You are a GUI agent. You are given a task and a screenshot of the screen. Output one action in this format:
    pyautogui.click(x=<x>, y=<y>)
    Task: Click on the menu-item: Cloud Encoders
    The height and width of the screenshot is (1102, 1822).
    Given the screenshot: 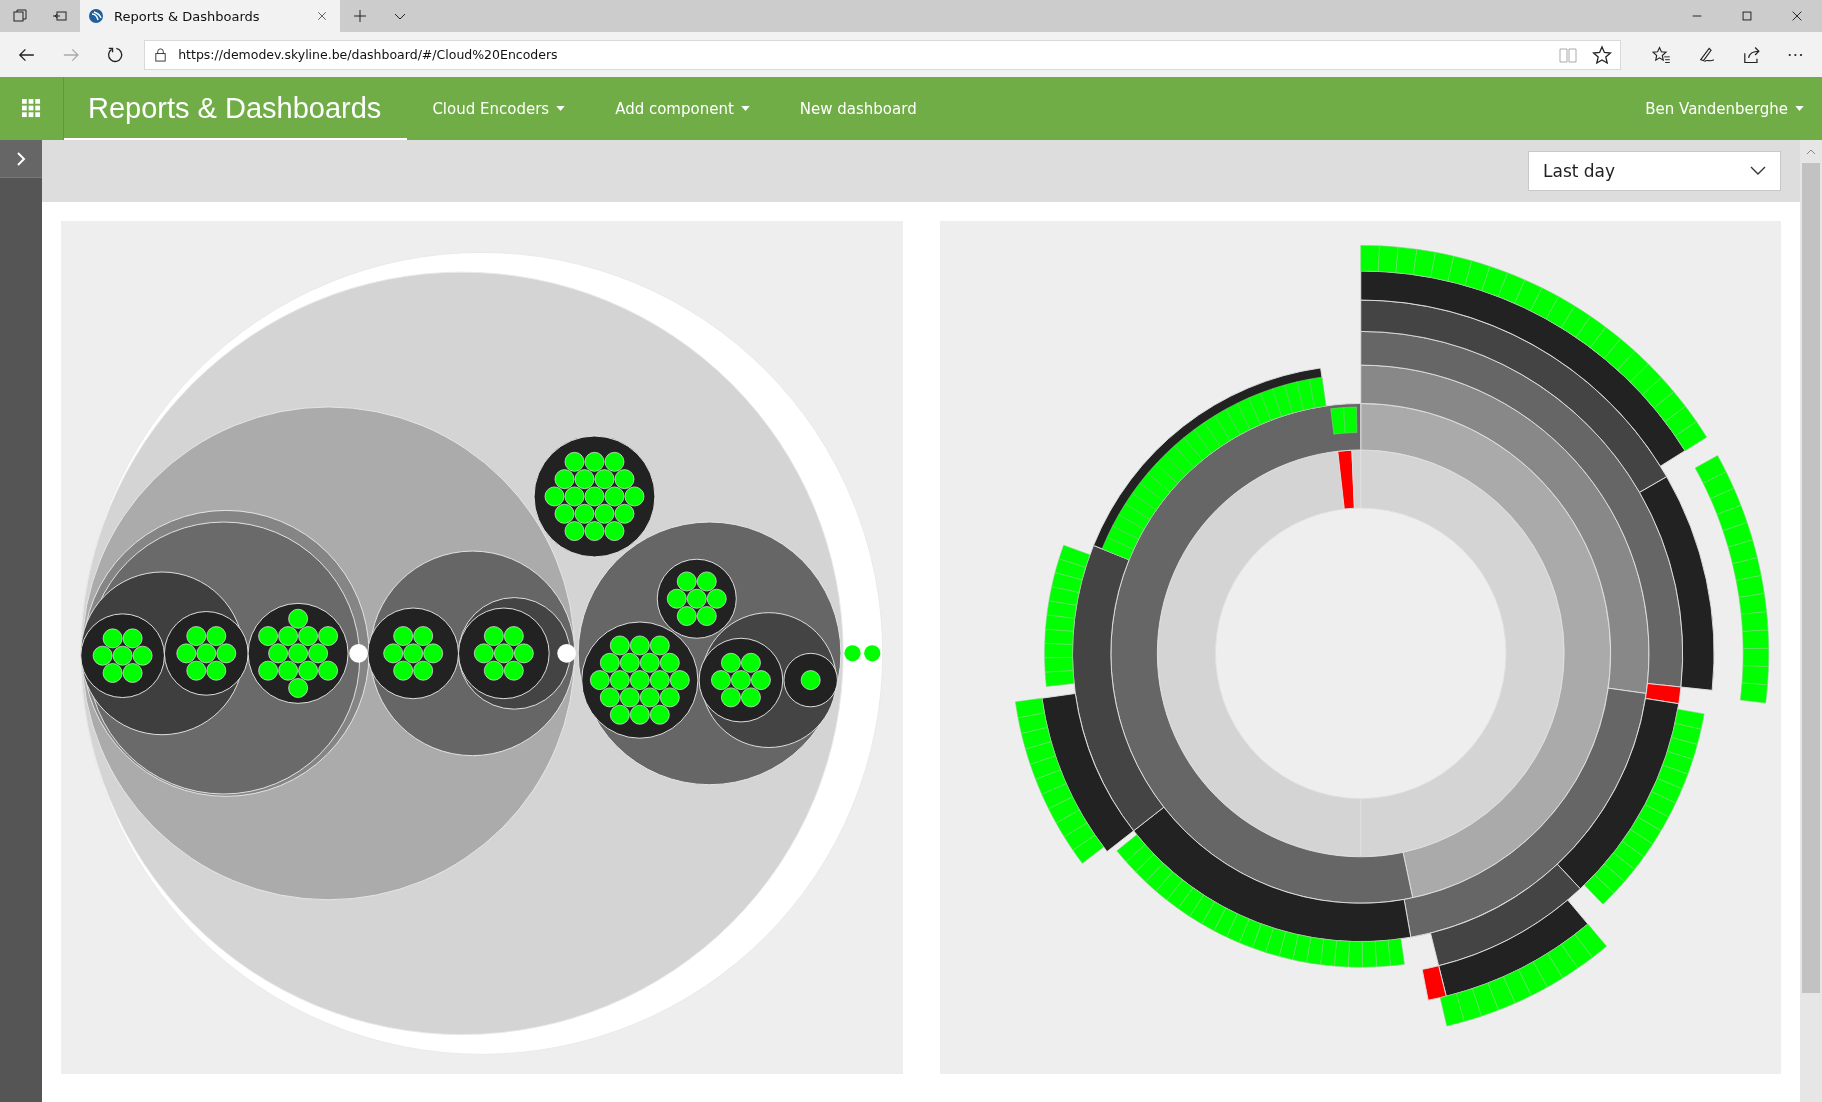 What is the action you would take?
    pyautogui.click(x=499, y=108)
    